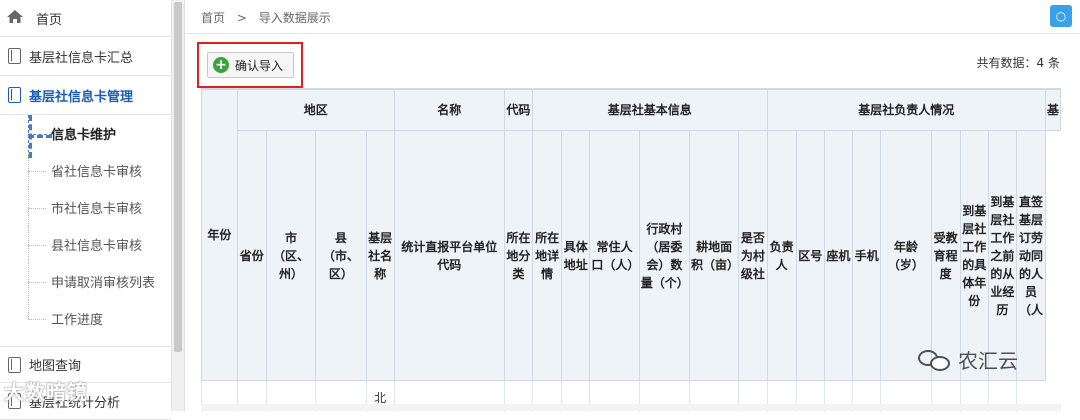 The width and height of the screenshot is (1080, 420). Describe the element at coordinates (906, 110) in the screenshot. I see `col-header-leader-info: 基层社负责人情况` at that location.